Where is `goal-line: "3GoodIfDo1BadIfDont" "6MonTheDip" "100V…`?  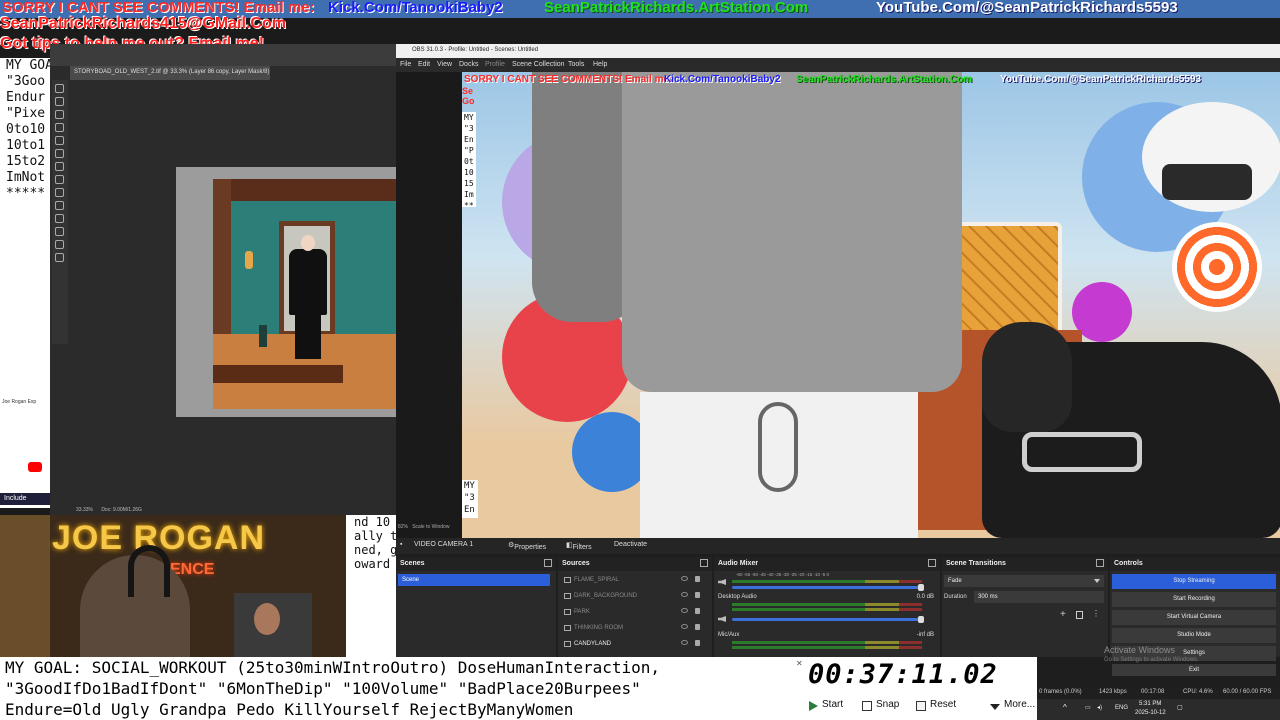
goal-line: "3GoodIfDo1BadIfDont" "6MonTheDip" "100V… is located at coordinates (323, 688).